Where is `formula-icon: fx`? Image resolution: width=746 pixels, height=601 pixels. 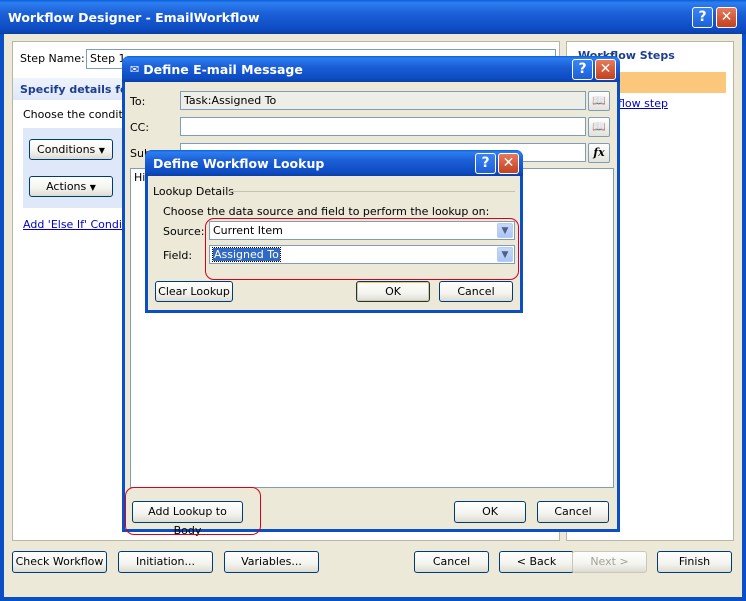
formula-icon: fx is located at coordinates (599, 153).